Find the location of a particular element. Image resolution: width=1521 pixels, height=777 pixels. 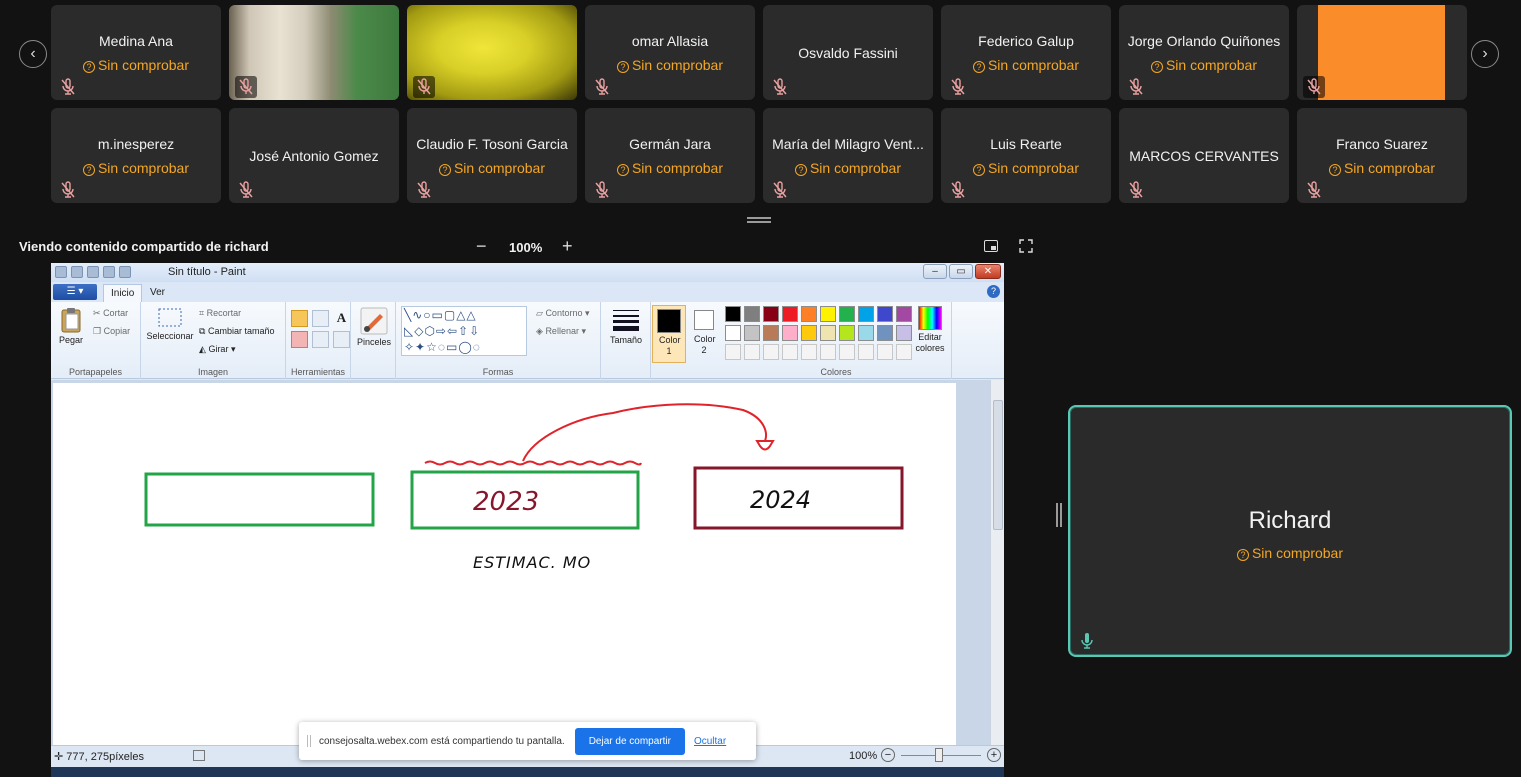

scrollbar-thumb is located at coordinates (998, 465).